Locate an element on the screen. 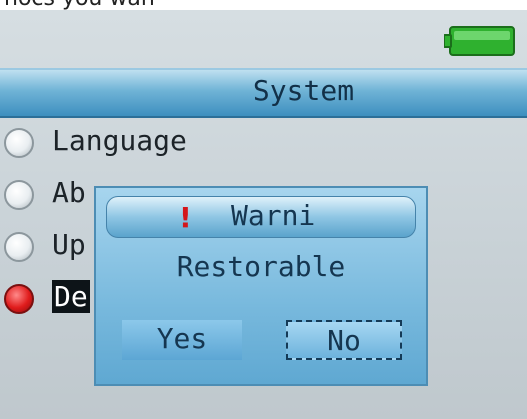 This screenshot has height=419, width=527. menu-item-label: Up is located at coordinates (69, 244).